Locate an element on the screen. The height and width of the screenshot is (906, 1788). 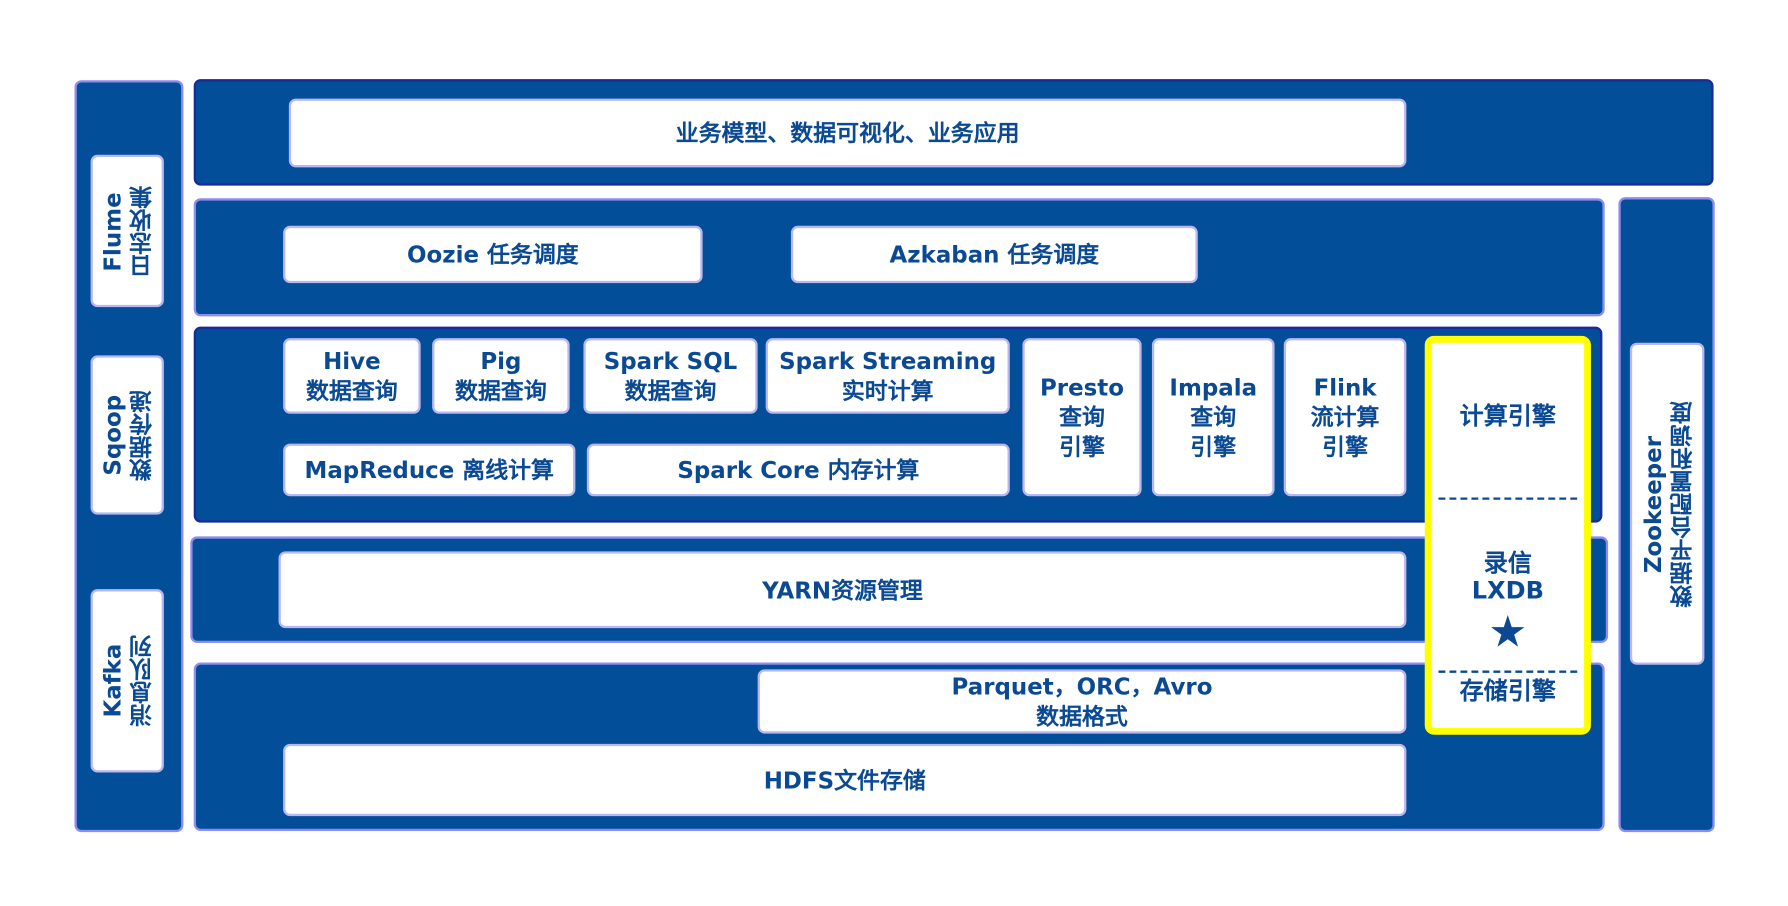
zookeeper-box: Zookeeper 数据平台配置和调度 is located at coordinates (1667, 503).